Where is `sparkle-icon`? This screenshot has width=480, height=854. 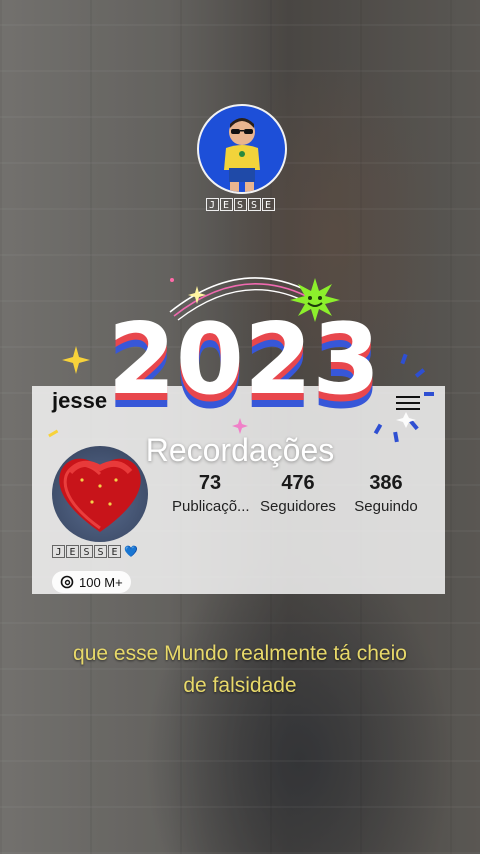
sparkle-icon is located at coordinates (197, 295).